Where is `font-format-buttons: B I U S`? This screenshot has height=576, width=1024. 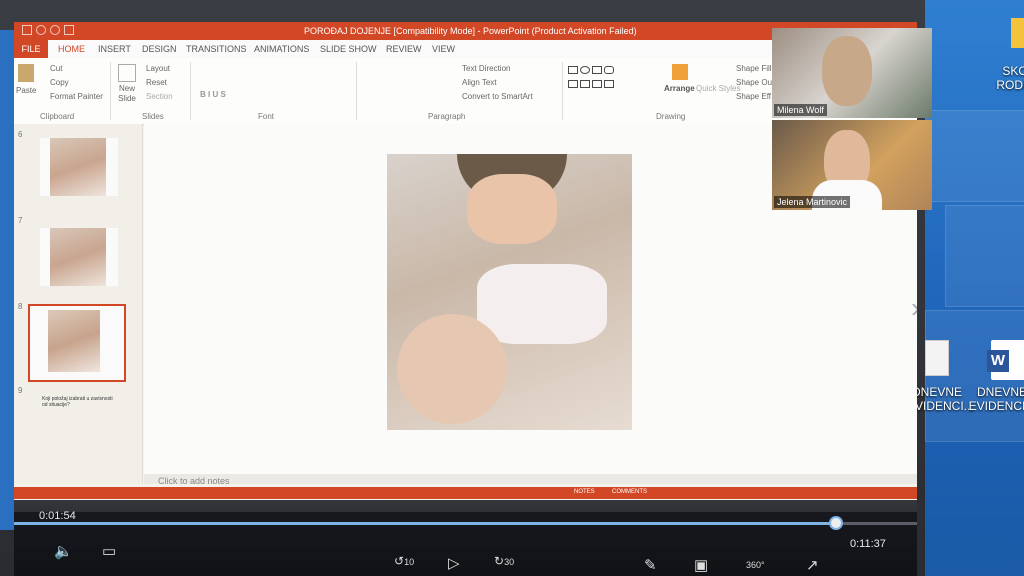
font-format-buttons: B I U S is located at coordinates (213, 94).